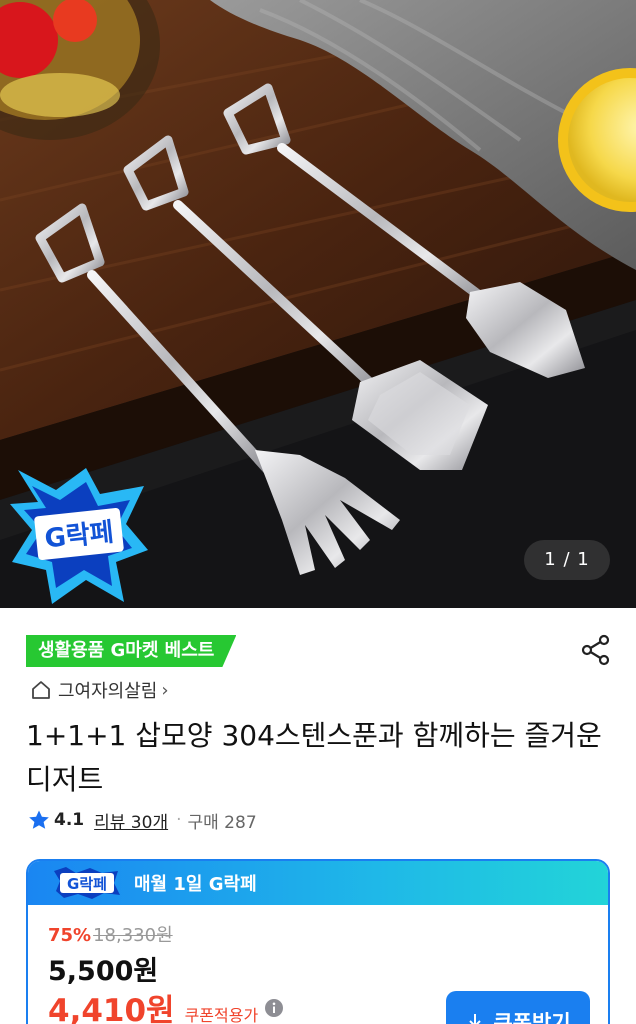 The height and width of the screenshot is (1024, 636). I want to click on coupon-header: G락페 매월 1일 G락페, so click(318, 883).